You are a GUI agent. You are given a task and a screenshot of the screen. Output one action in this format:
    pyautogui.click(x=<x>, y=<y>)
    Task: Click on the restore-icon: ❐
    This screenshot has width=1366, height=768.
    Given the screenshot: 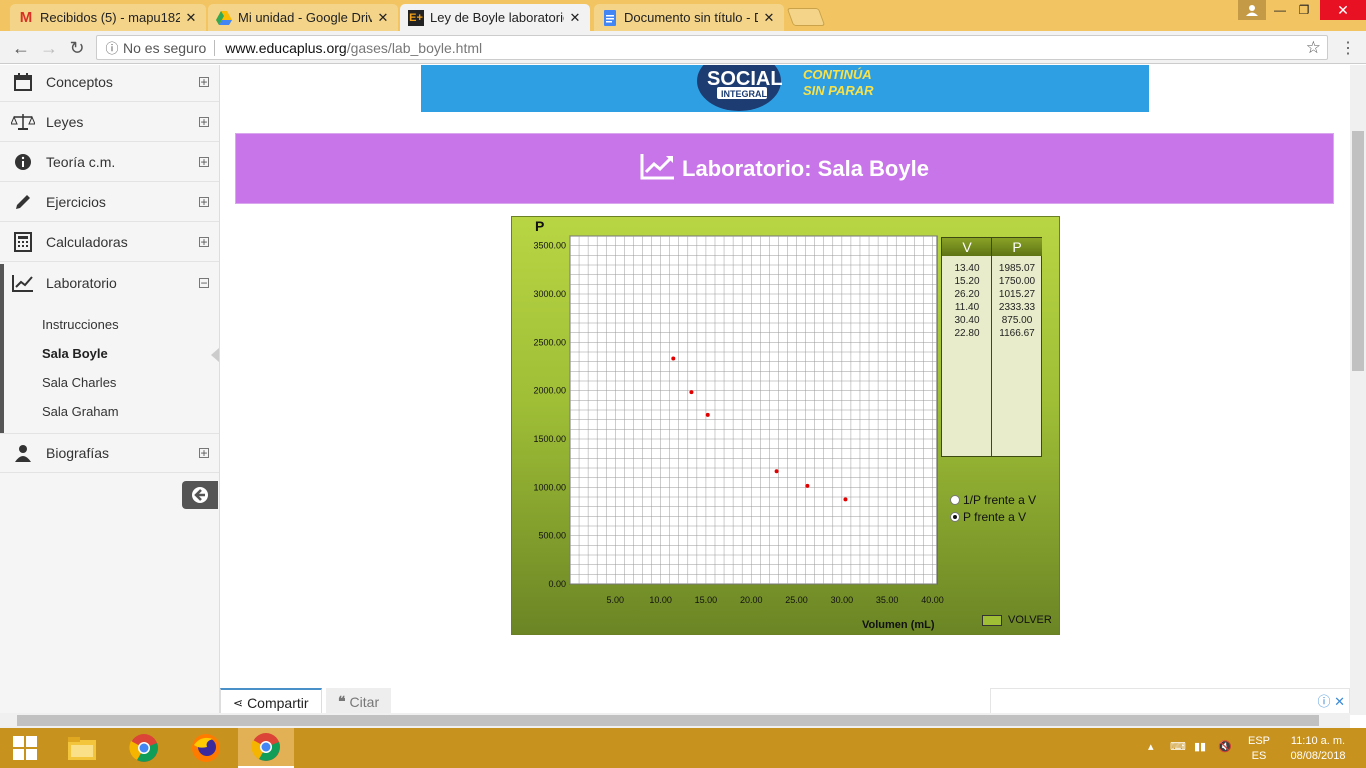 What is the action you would take?
    pyautogui.click(x=1304, y=10)
    